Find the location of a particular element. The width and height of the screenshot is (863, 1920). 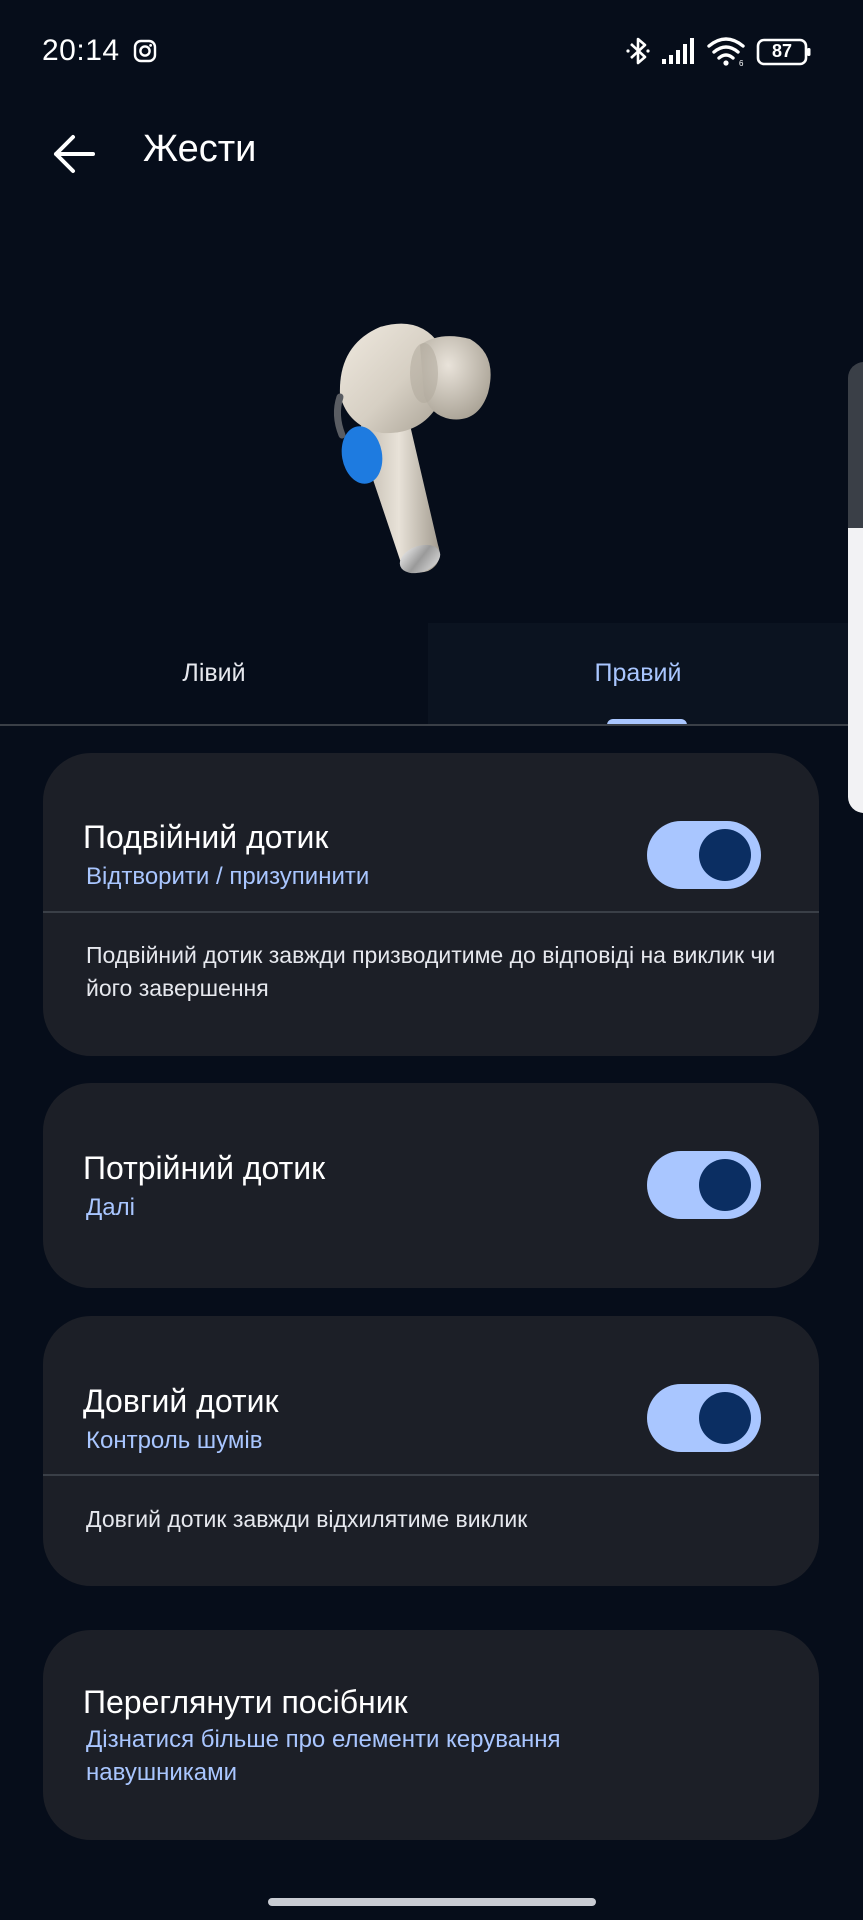

triple-tap-toggle is located at coordinates (704, 1185).